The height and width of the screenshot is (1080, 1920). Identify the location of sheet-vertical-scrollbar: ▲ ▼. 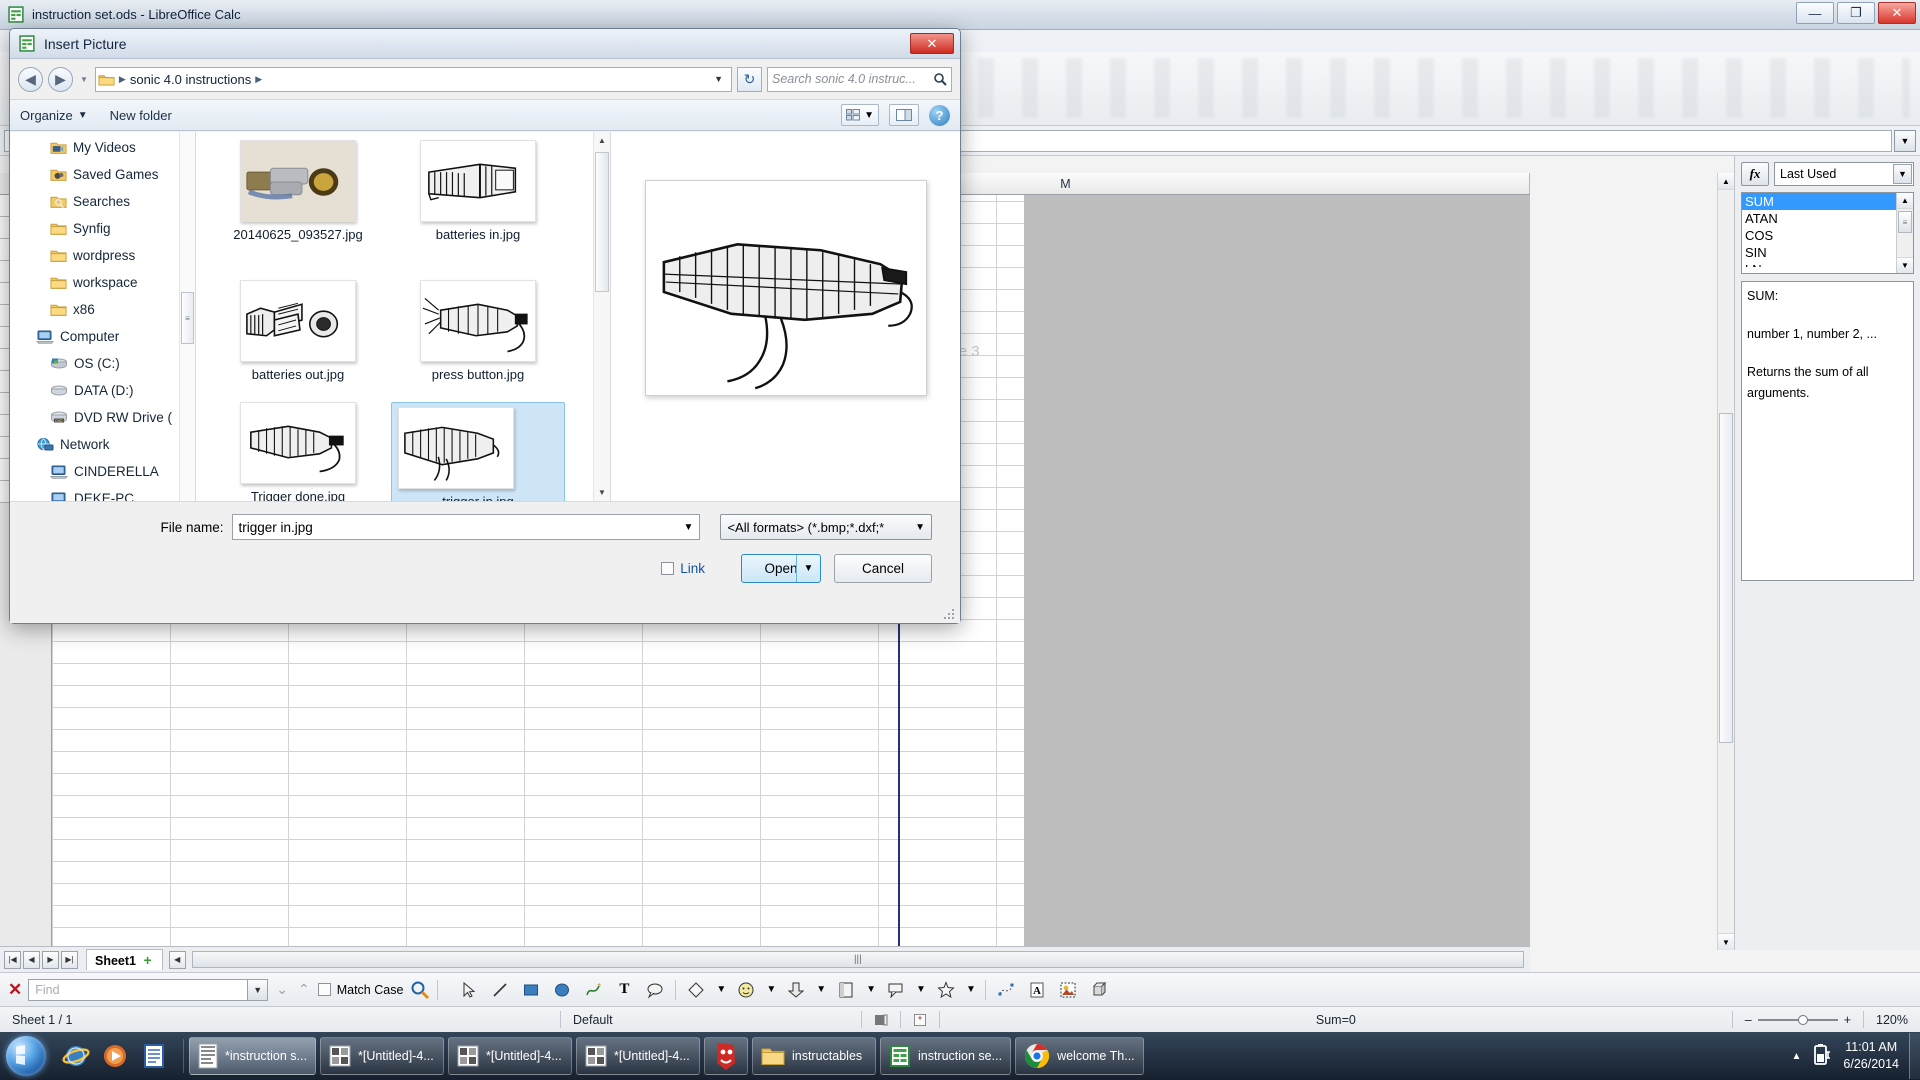
(1725, 561).